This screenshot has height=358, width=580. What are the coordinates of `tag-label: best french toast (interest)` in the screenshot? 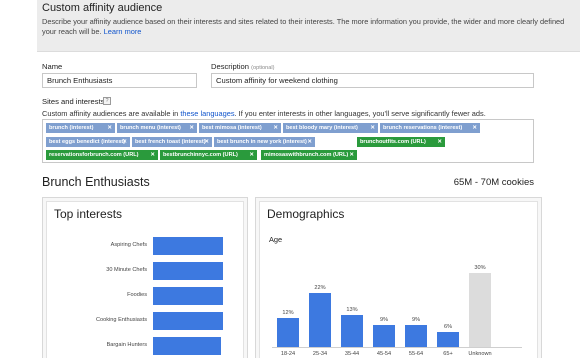 It's located at (170, 142).